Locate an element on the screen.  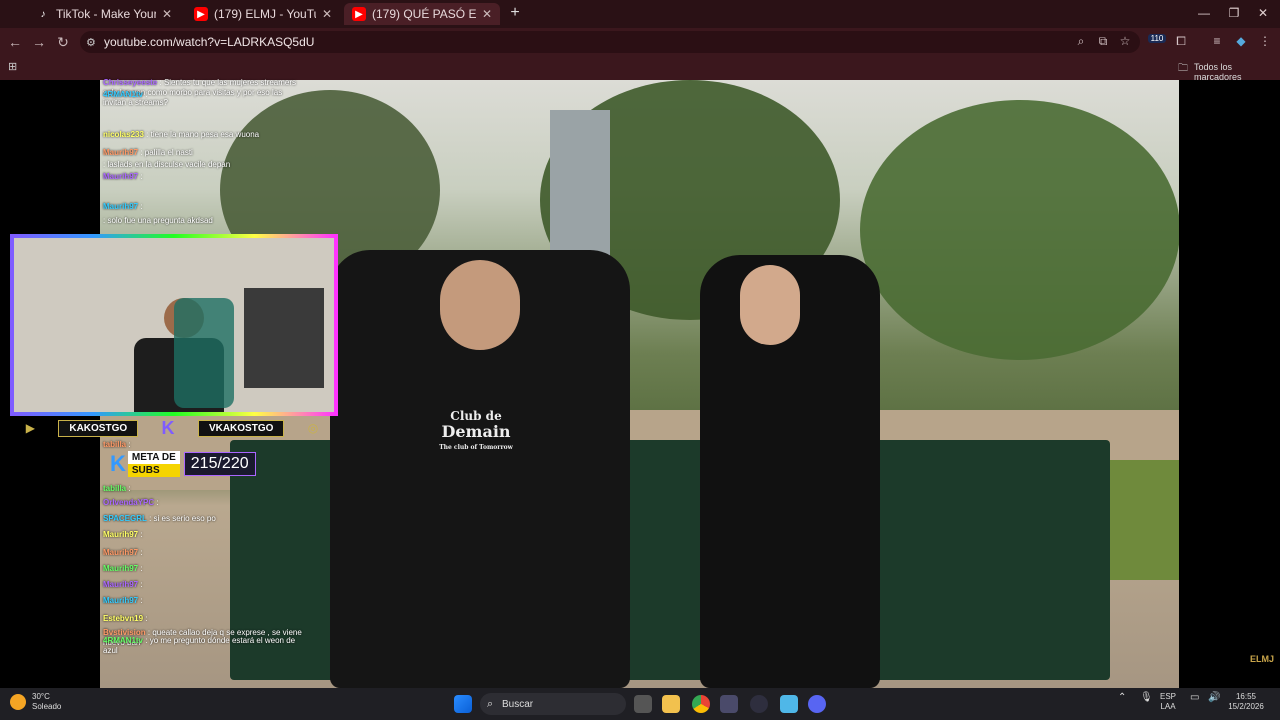
chat-message: Maurih97 : palilla el nasti is located at coordinates (148, 152).